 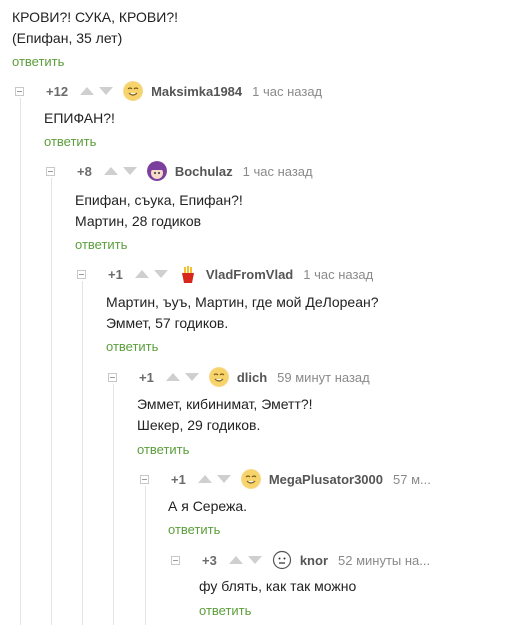 I want to click on comment-text-line: А я Сережа., so click(x=208, y=506).